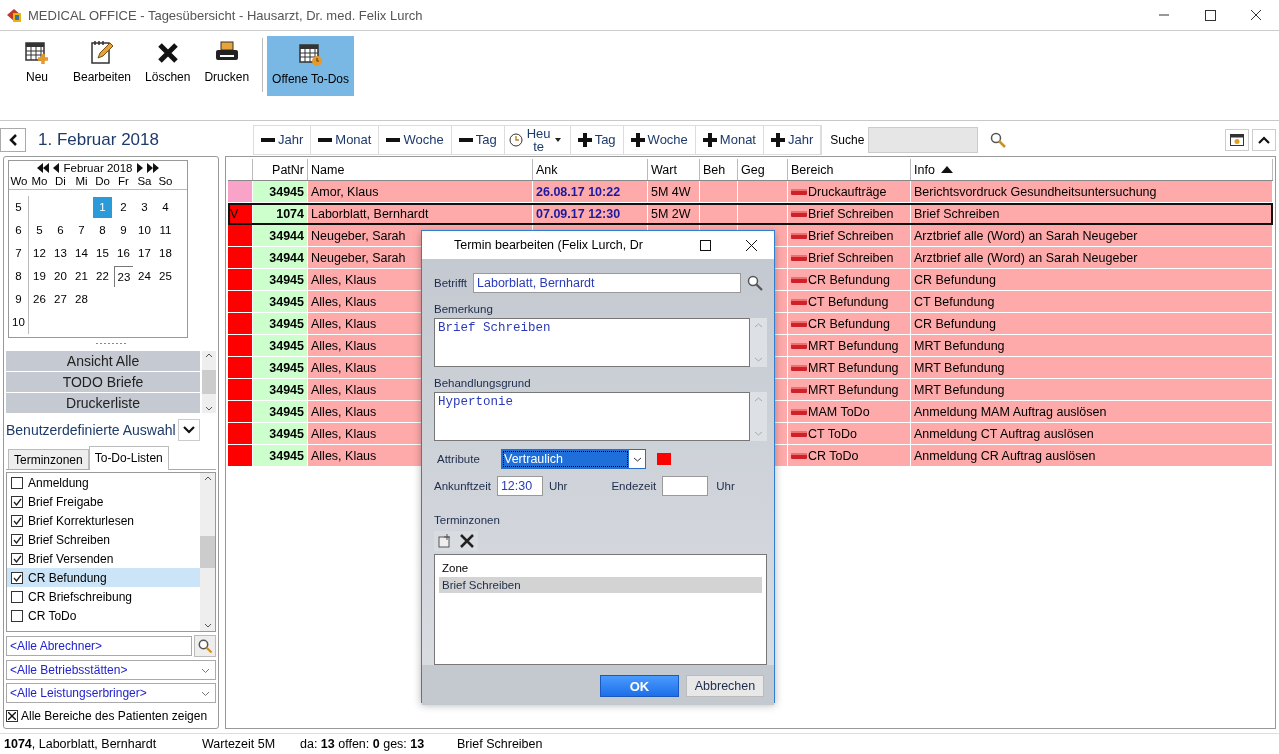 Image resolution: width=1279 pixels, height=754 pixels. I want to click on field-label: Ankunftzeit, so click(462, 486).